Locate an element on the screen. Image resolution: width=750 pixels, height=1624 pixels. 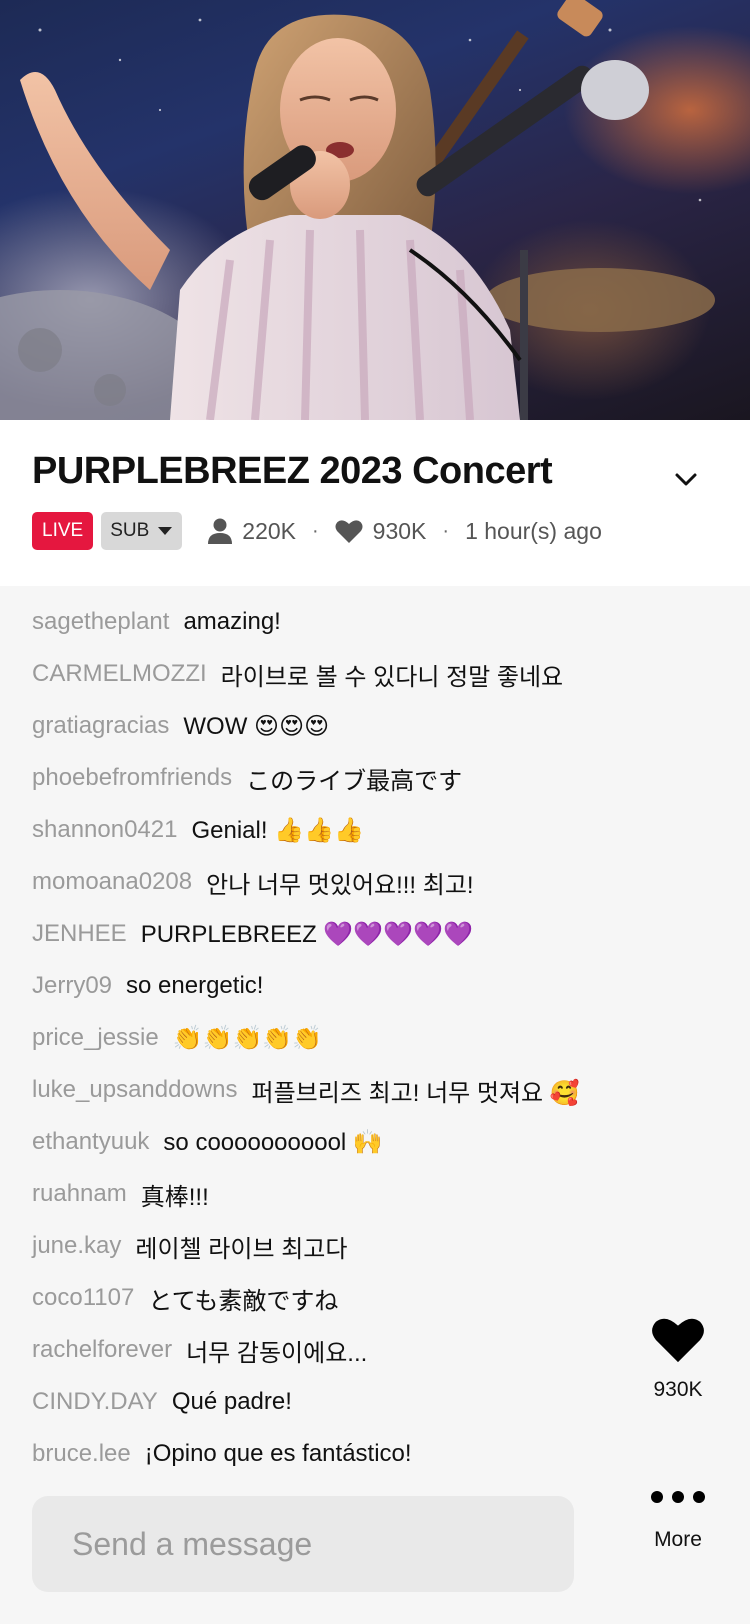
chat-message: CARMELMOZZI 라이브로 볼 수 있다니 정말 좋네요 is located at coordinates (332, 674).